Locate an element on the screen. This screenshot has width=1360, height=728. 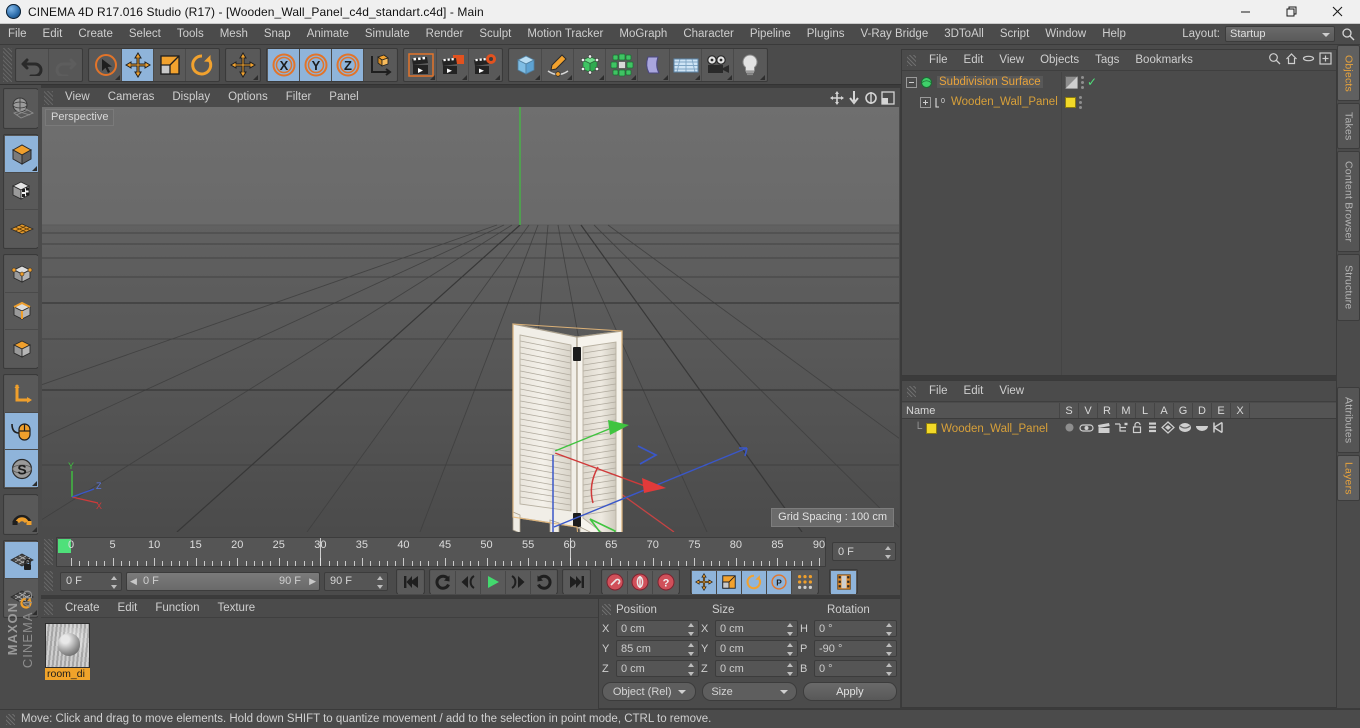
coordinates-size-dropdown: Size is located at coordinates (749, 691).